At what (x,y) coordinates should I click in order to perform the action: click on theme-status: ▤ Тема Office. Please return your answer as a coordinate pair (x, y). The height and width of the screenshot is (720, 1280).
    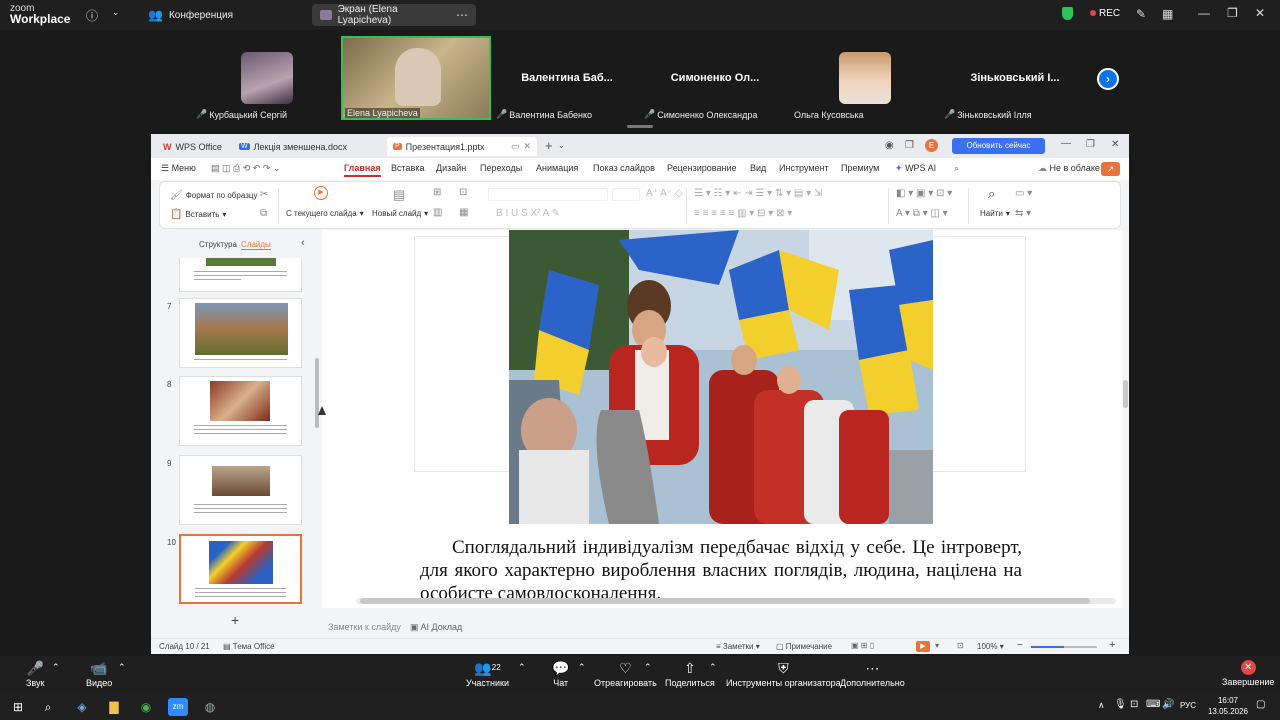
    Looking at the image, I should click on (249, 646).